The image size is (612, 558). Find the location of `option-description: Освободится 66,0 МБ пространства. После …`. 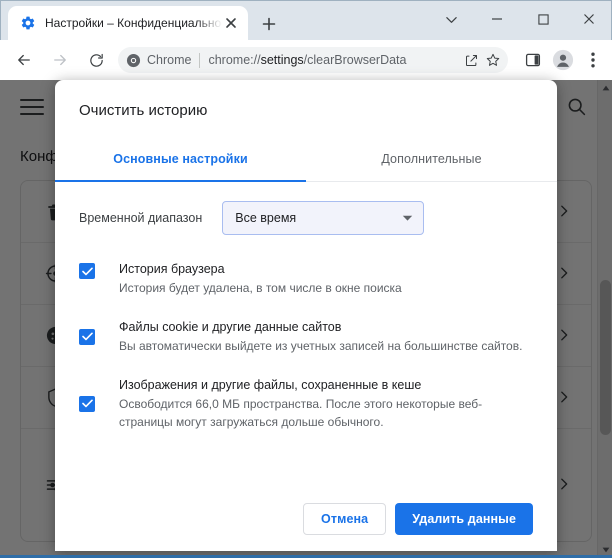

option-description: Освободится 66,0 МБ пространства. После … is located at coordinates (301, 413).